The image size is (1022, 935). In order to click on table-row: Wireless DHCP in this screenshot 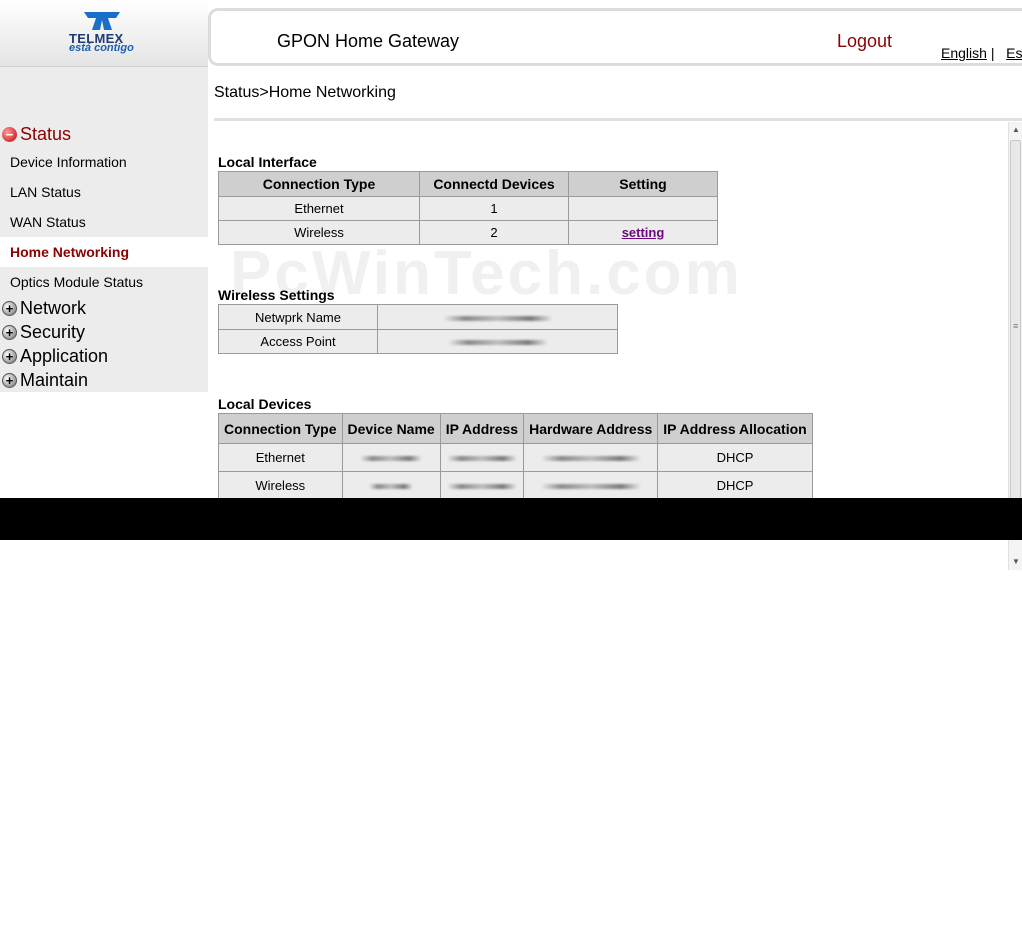, I will do `click(515, 485)`.